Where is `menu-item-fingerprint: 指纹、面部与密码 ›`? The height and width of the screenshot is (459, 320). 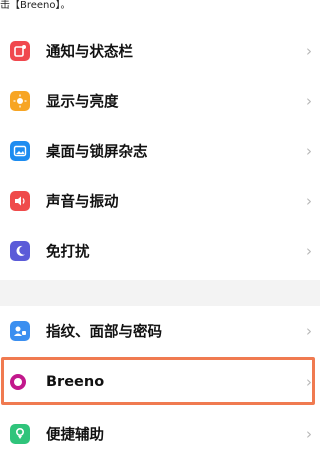
menu-item-fingerprint: 指纹、面部与密码 › is located at coordinates (160, 331).